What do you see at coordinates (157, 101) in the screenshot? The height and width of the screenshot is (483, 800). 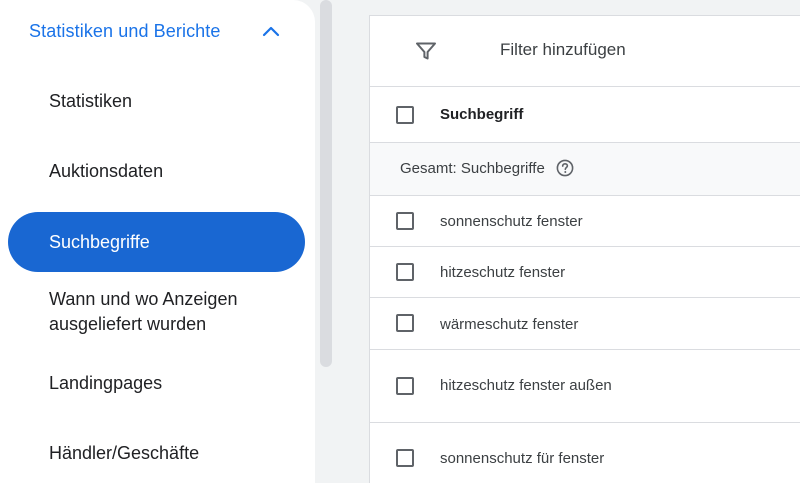 I see `sidebar-item-statistiken: Statistiken` at bounding box center [157, 101].